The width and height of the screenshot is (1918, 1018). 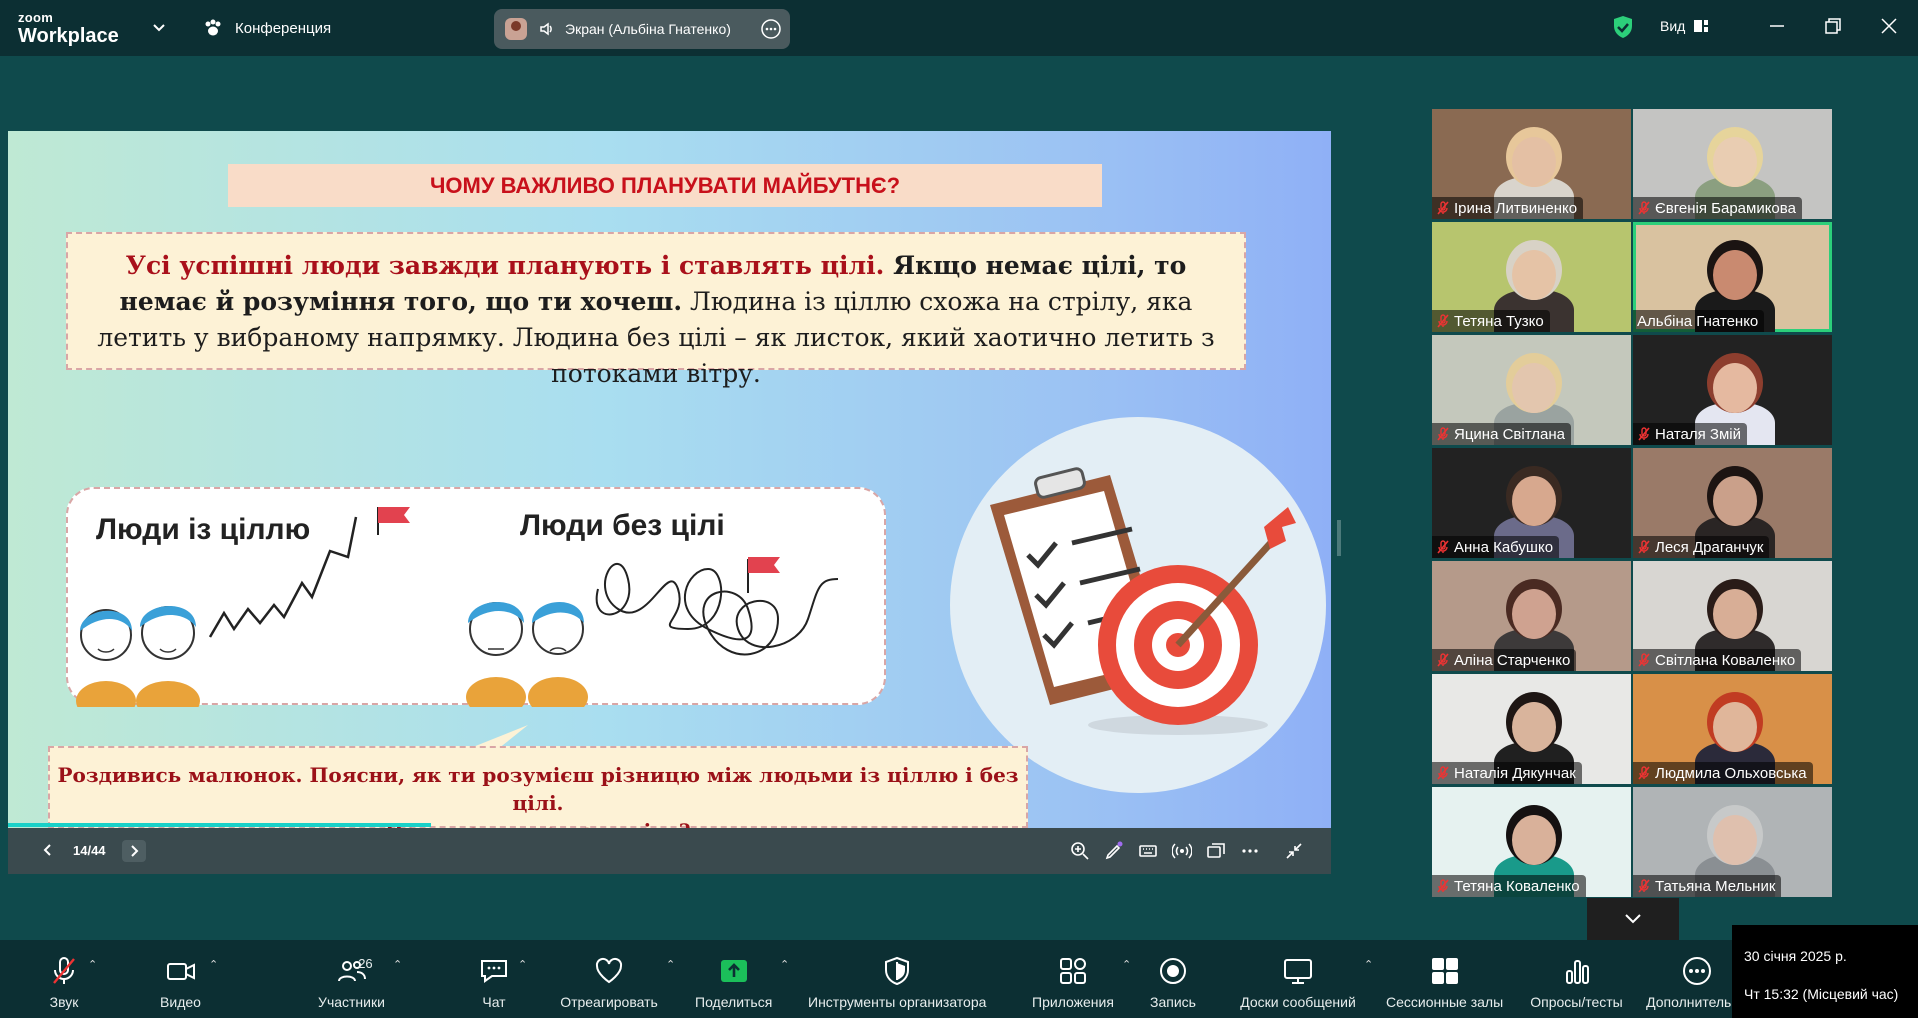 I want to click on toolbar-apps-button: Приложения, so click(x=1073, y=982).